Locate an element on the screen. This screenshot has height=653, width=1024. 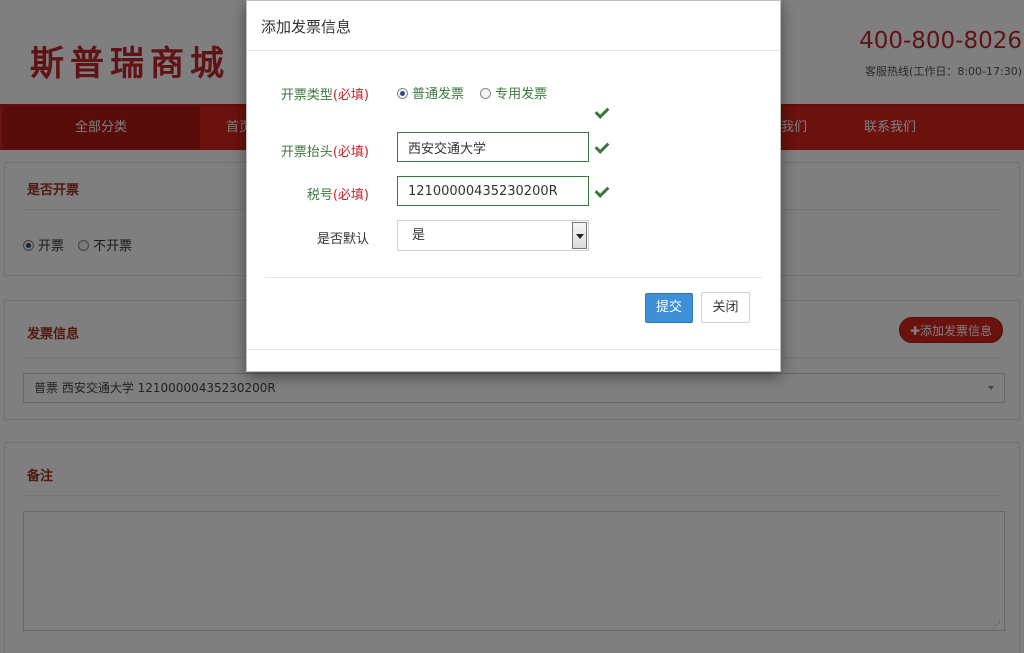
close-button: 关闭 is located at coordinates (725, 307).